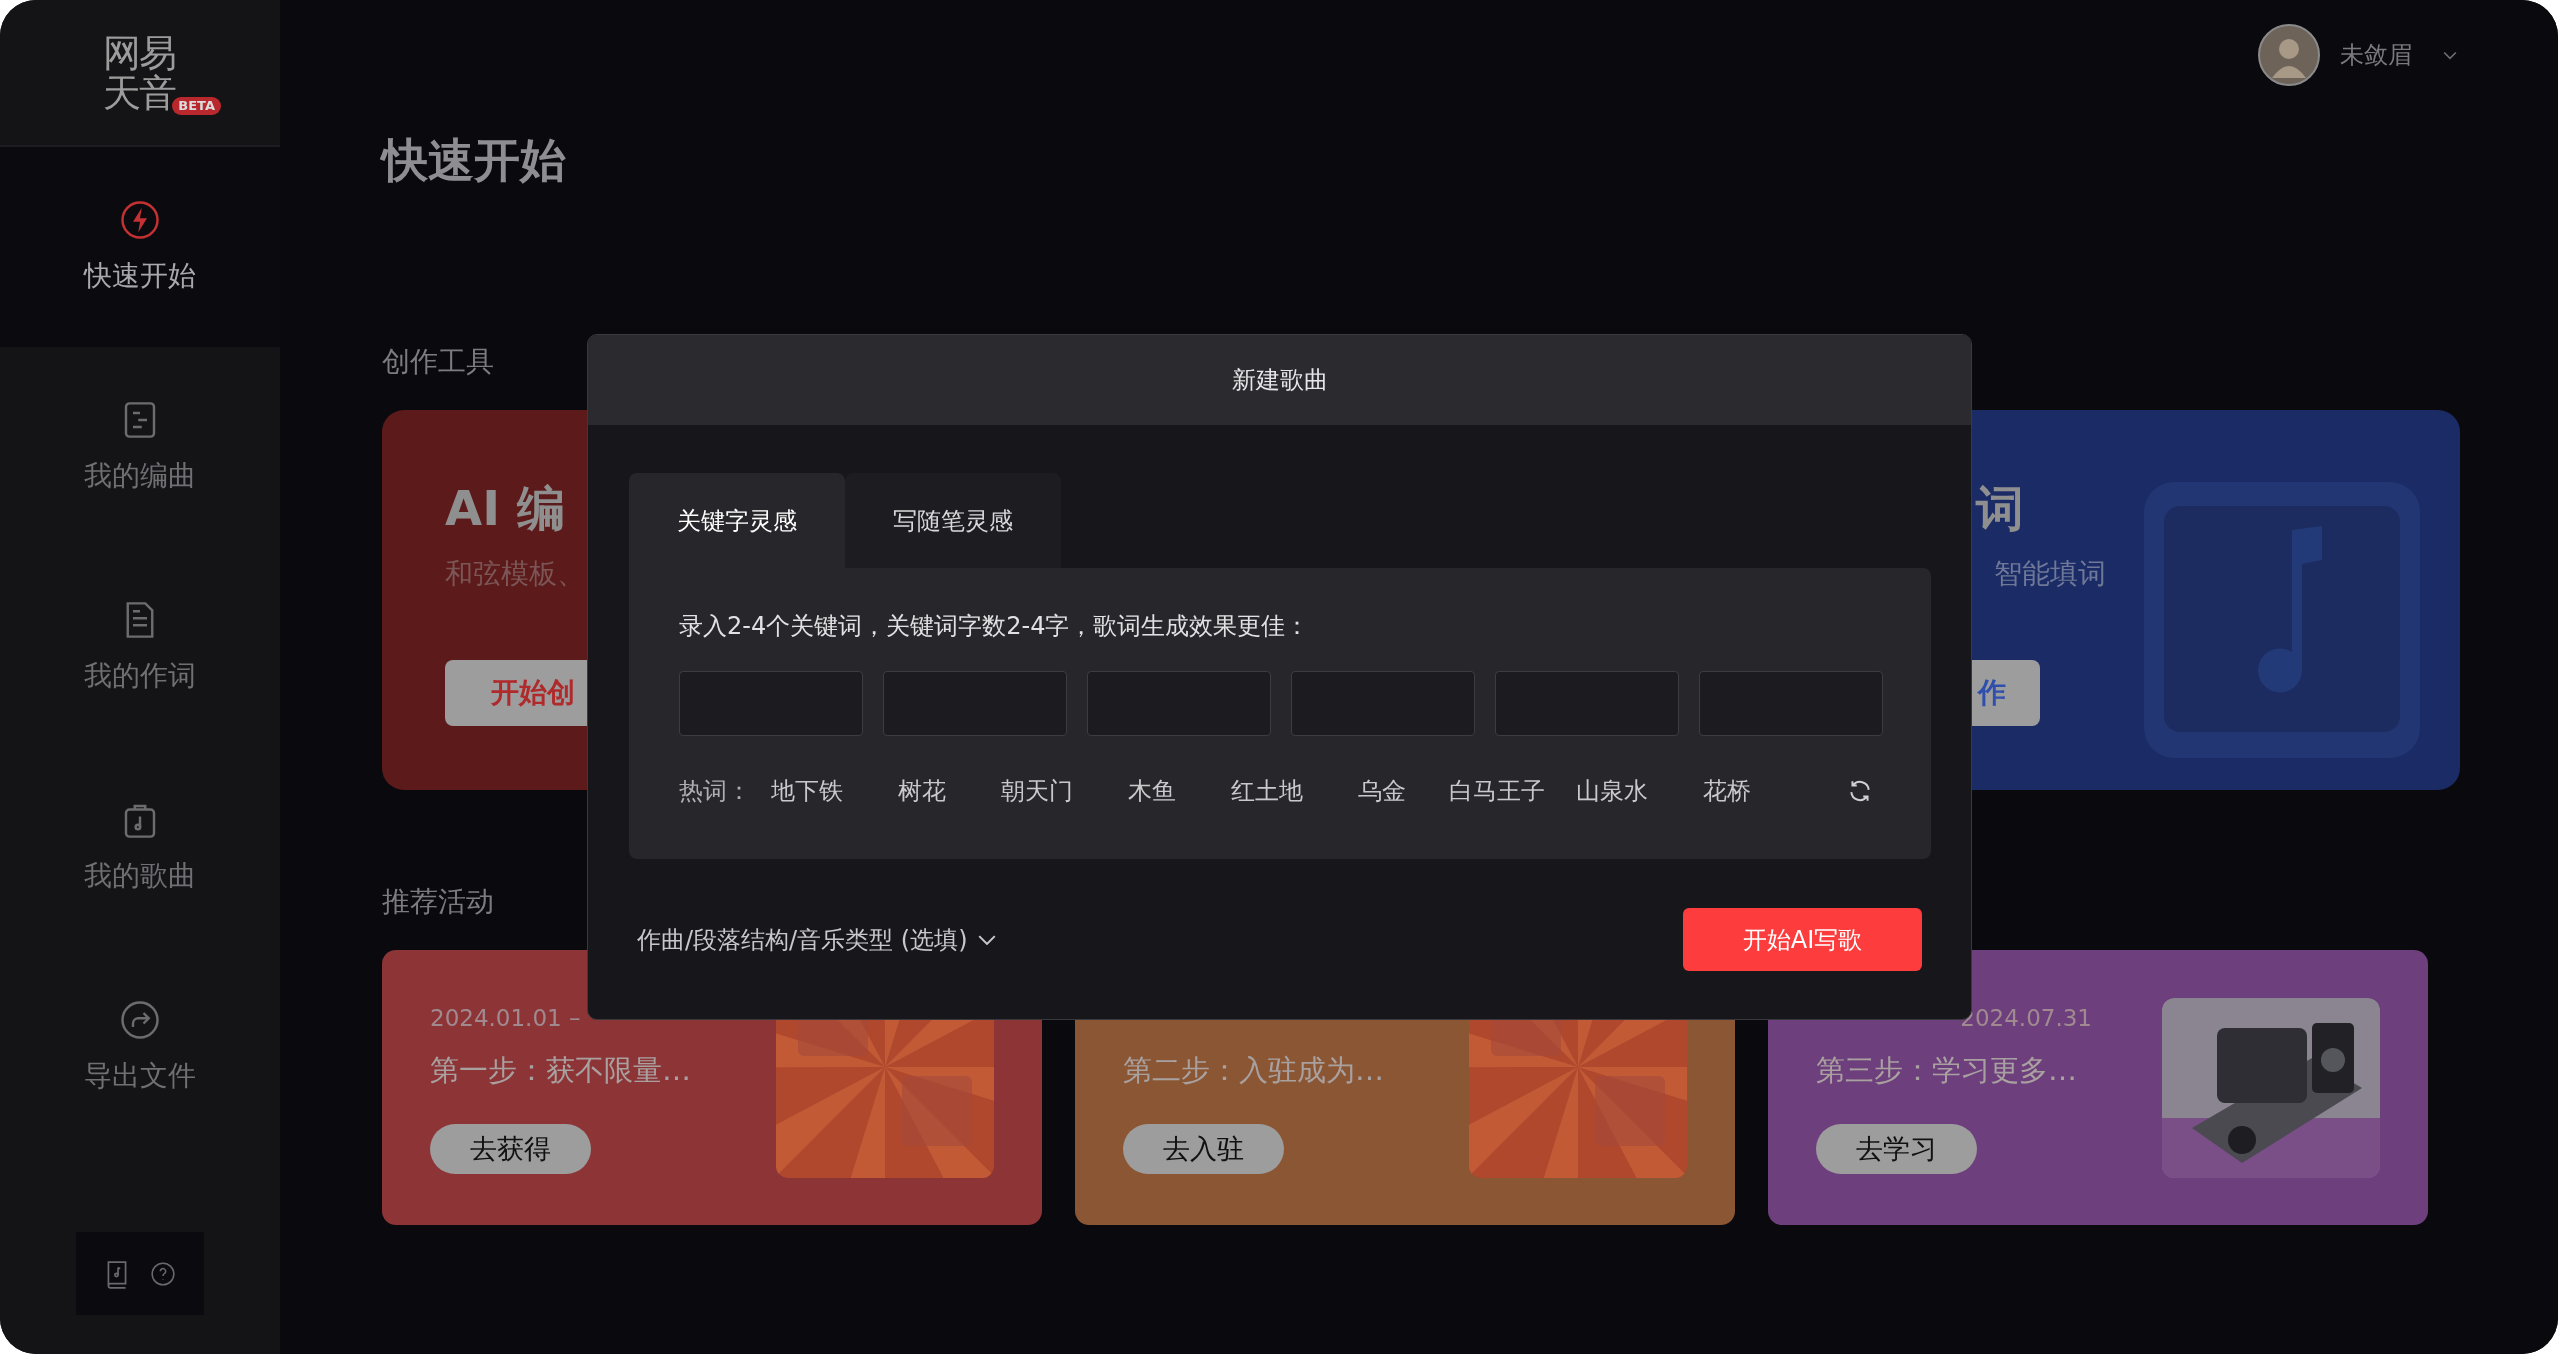  What do you see at coordinates (505, 1018) in the screenshot?
I see `activity-date: 2024.01.01 –` at bounding box center [505, 1018].